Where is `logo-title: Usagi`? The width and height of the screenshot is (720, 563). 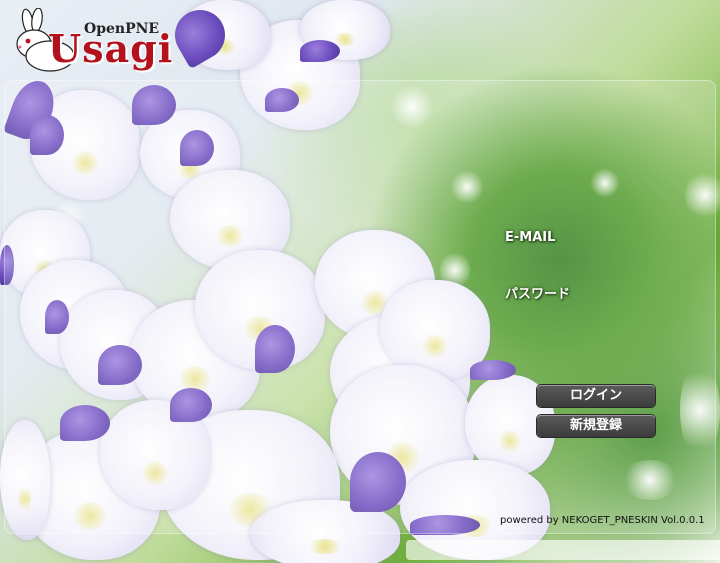
logo-title: Usagi is located at coordinates (111, 48).